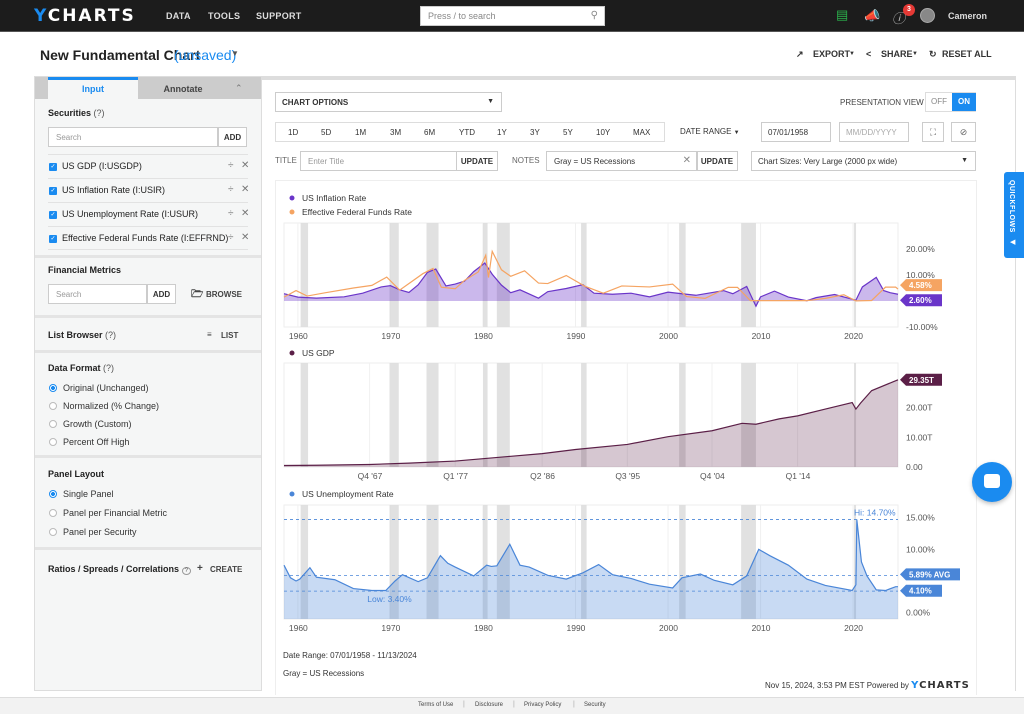  What do you see at coordinates (161, 294) in the screenshot?
I see `add-metric-button: ADD` at bounding box center [161, 294].